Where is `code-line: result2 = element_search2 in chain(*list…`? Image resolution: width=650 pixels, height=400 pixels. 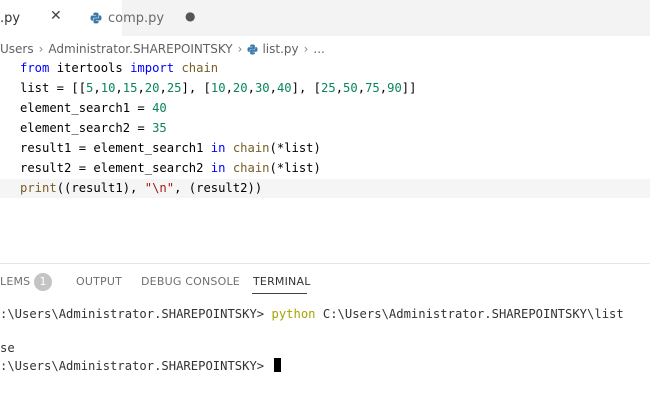
code-line: result2 = element_search2 in chain(*list… is located at coordinates (170, 168).